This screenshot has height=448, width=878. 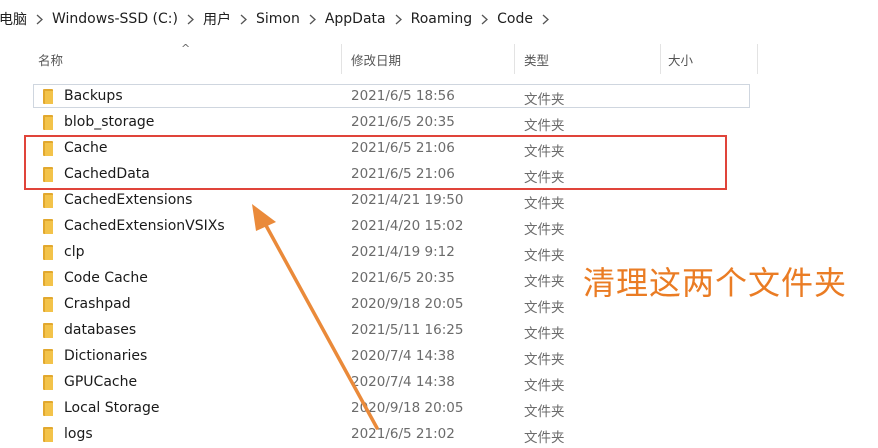 What do you see at coordinates (128, 200) in the screenshot?
I see `file-name: CachedExtensions` at bounding box center [128, 200].